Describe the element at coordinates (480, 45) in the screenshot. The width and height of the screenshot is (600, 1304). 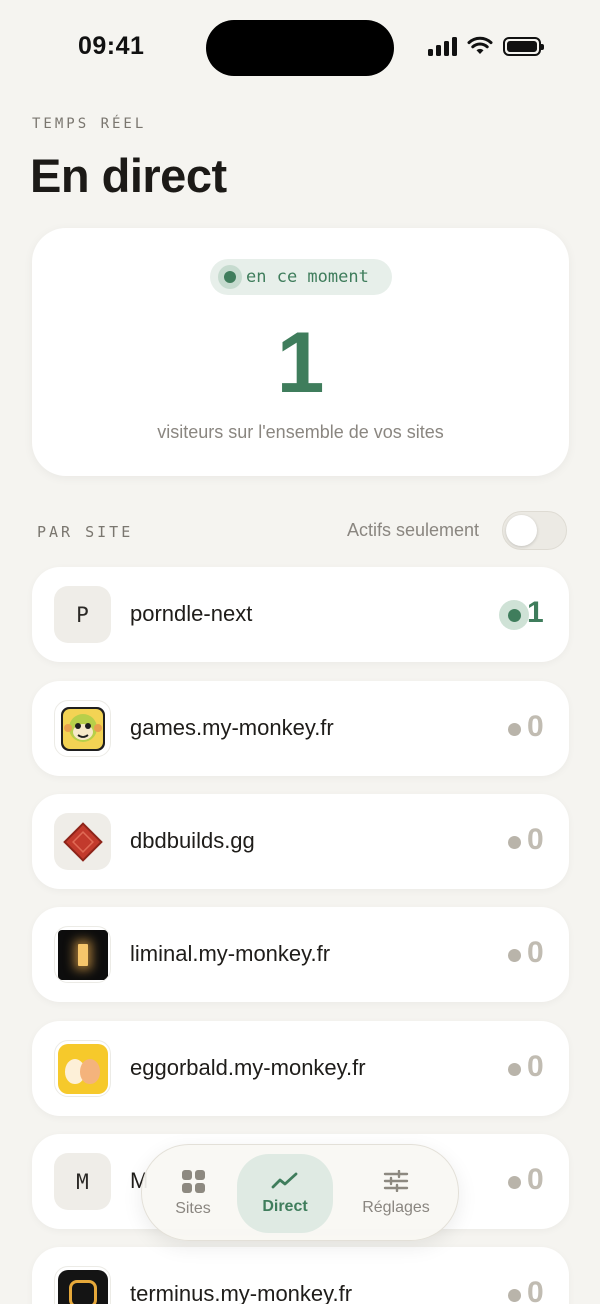
I see `wifi-icon` at that location.